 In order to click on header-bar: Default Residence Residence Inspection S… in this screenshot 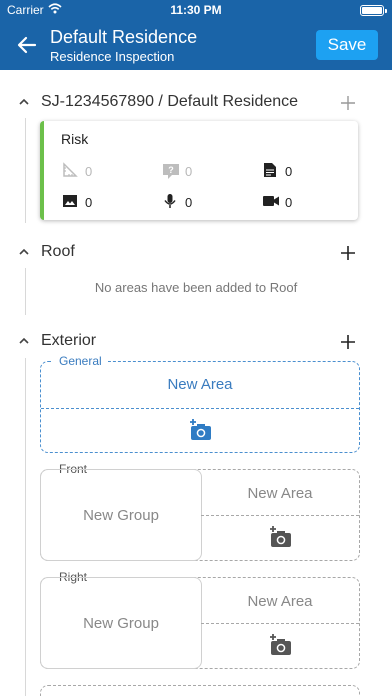, I will do `click(196, 45)`.